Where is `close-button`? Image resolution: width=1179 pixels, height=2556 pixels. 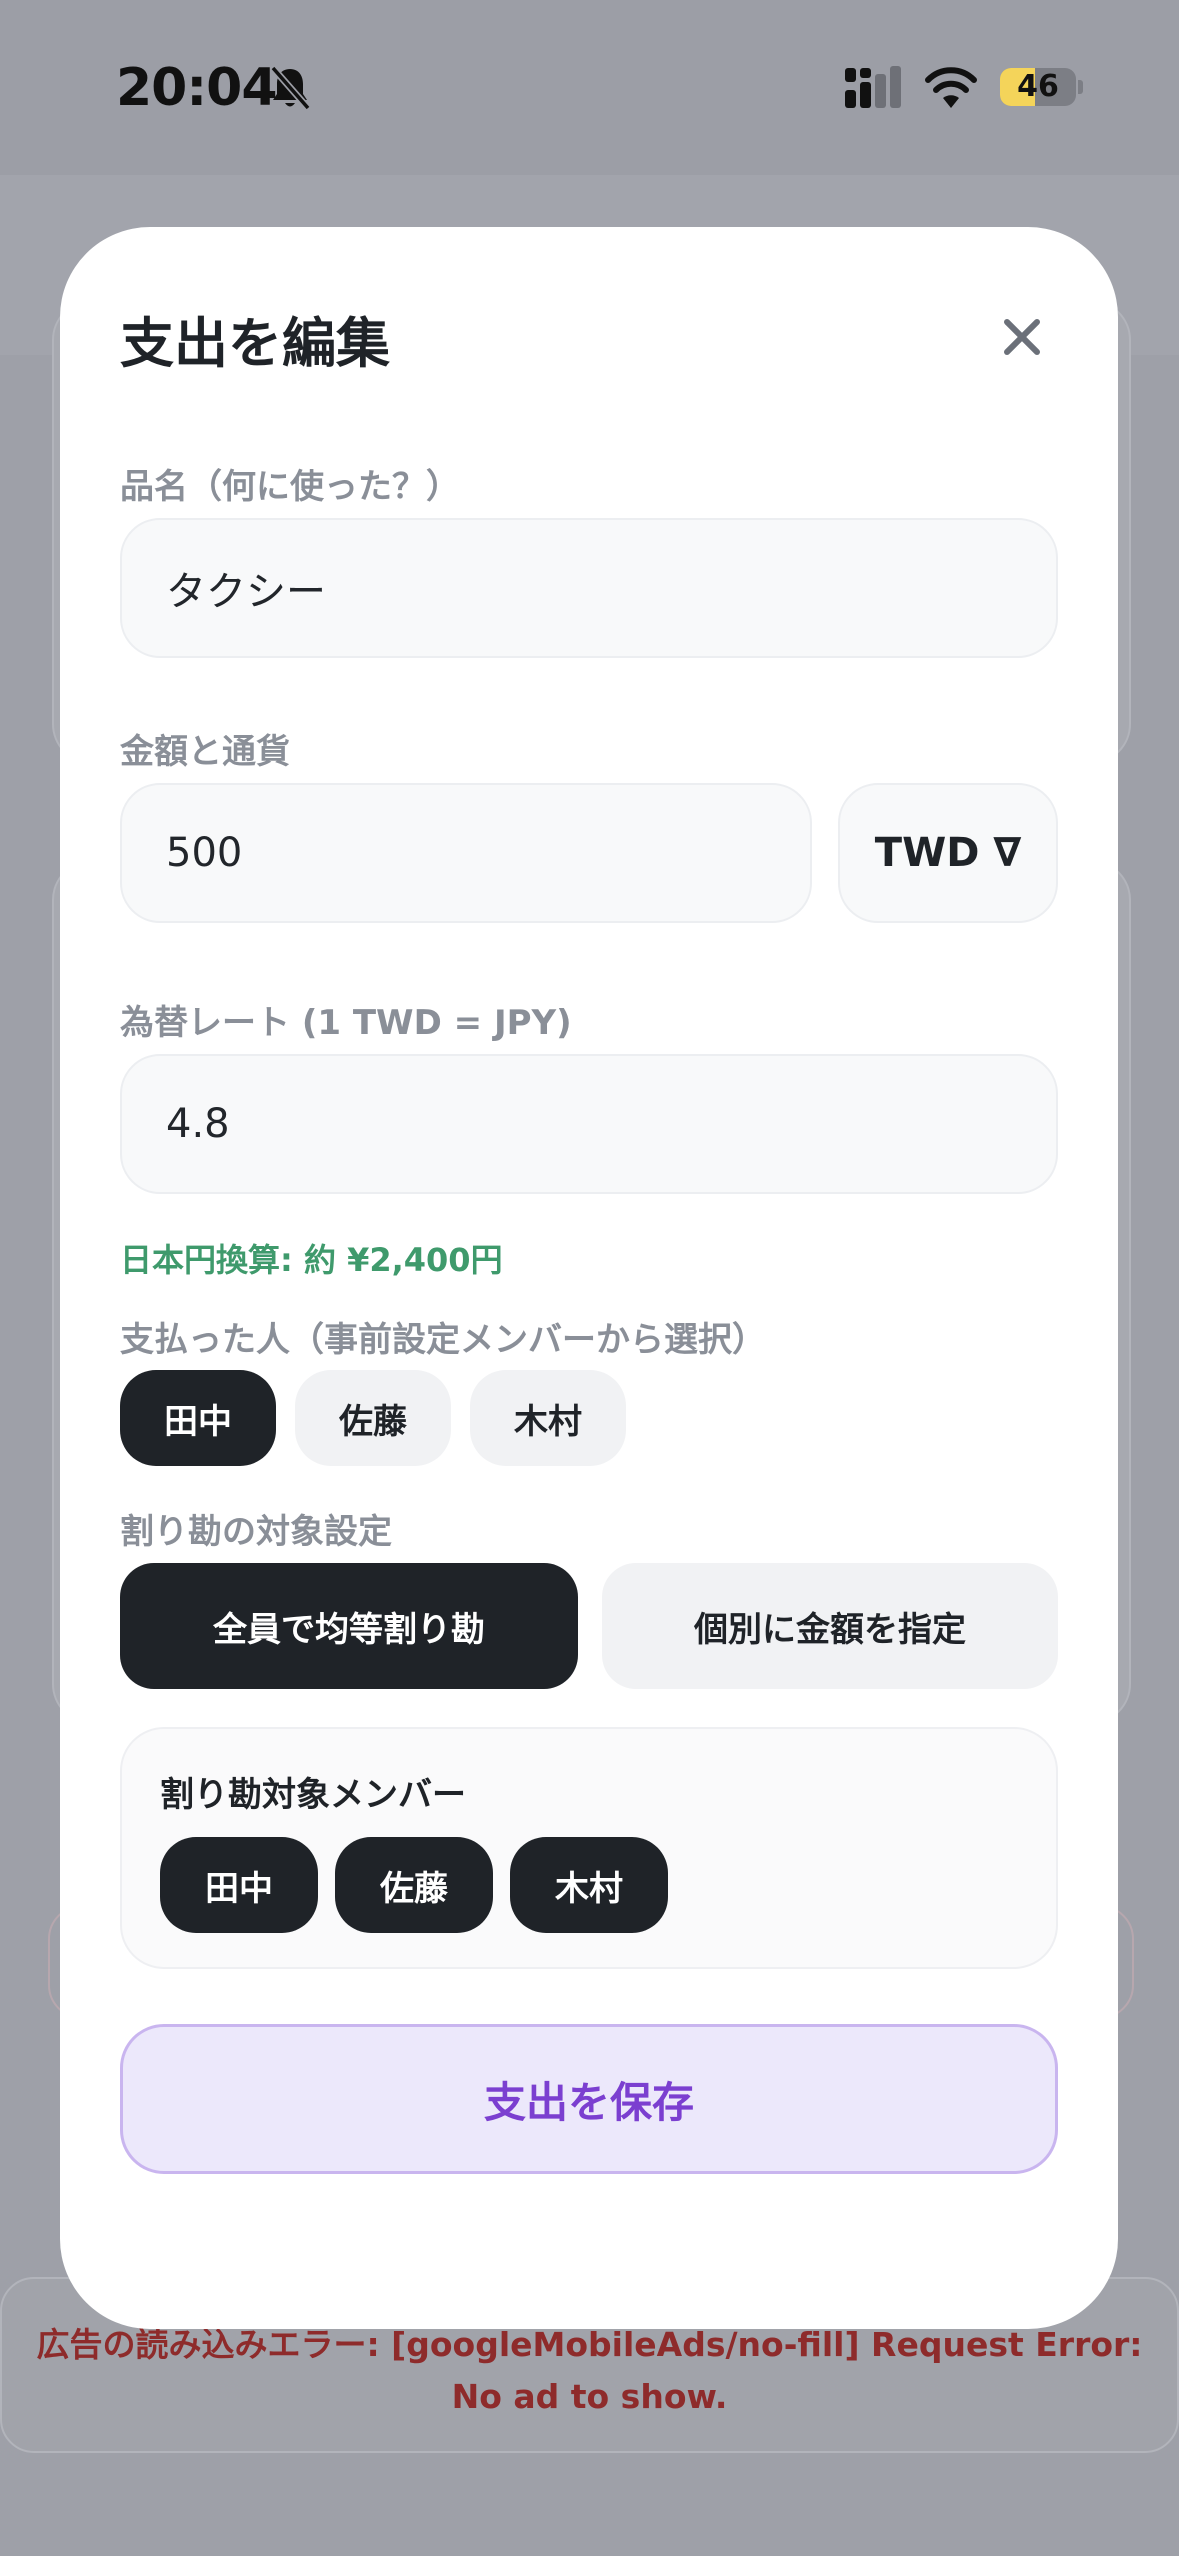
close-button is located at coordinates (1022, 337).